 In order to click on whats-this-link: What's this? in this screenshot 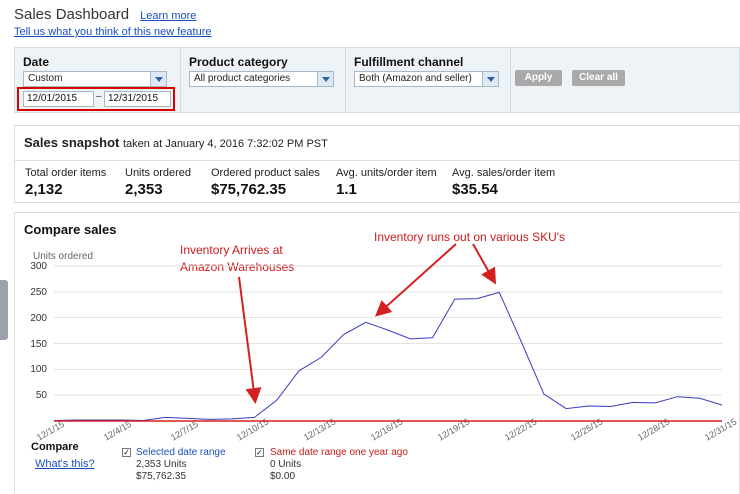, I will do `click(65, 464)`.